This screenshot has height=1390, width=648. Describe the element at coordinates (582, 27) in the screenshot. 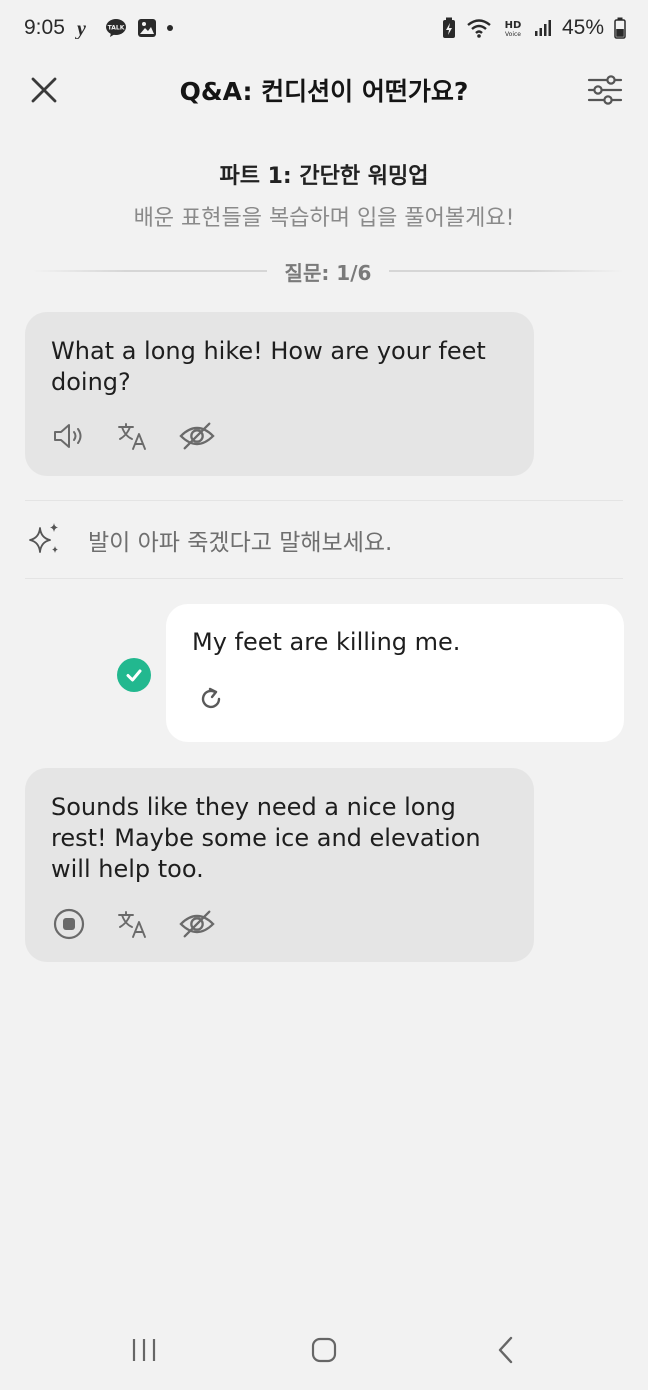

I see `battery-percent: 45%` at that location.